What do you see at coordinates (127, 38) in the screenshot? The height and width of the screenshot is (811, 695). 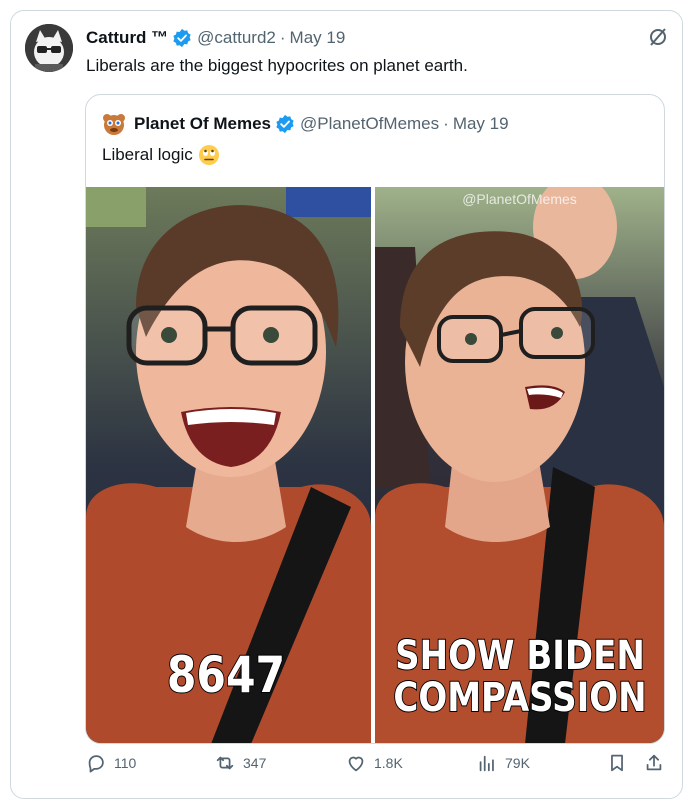 I see `author-name: Catturd ™` at bounding box center [127, 38].